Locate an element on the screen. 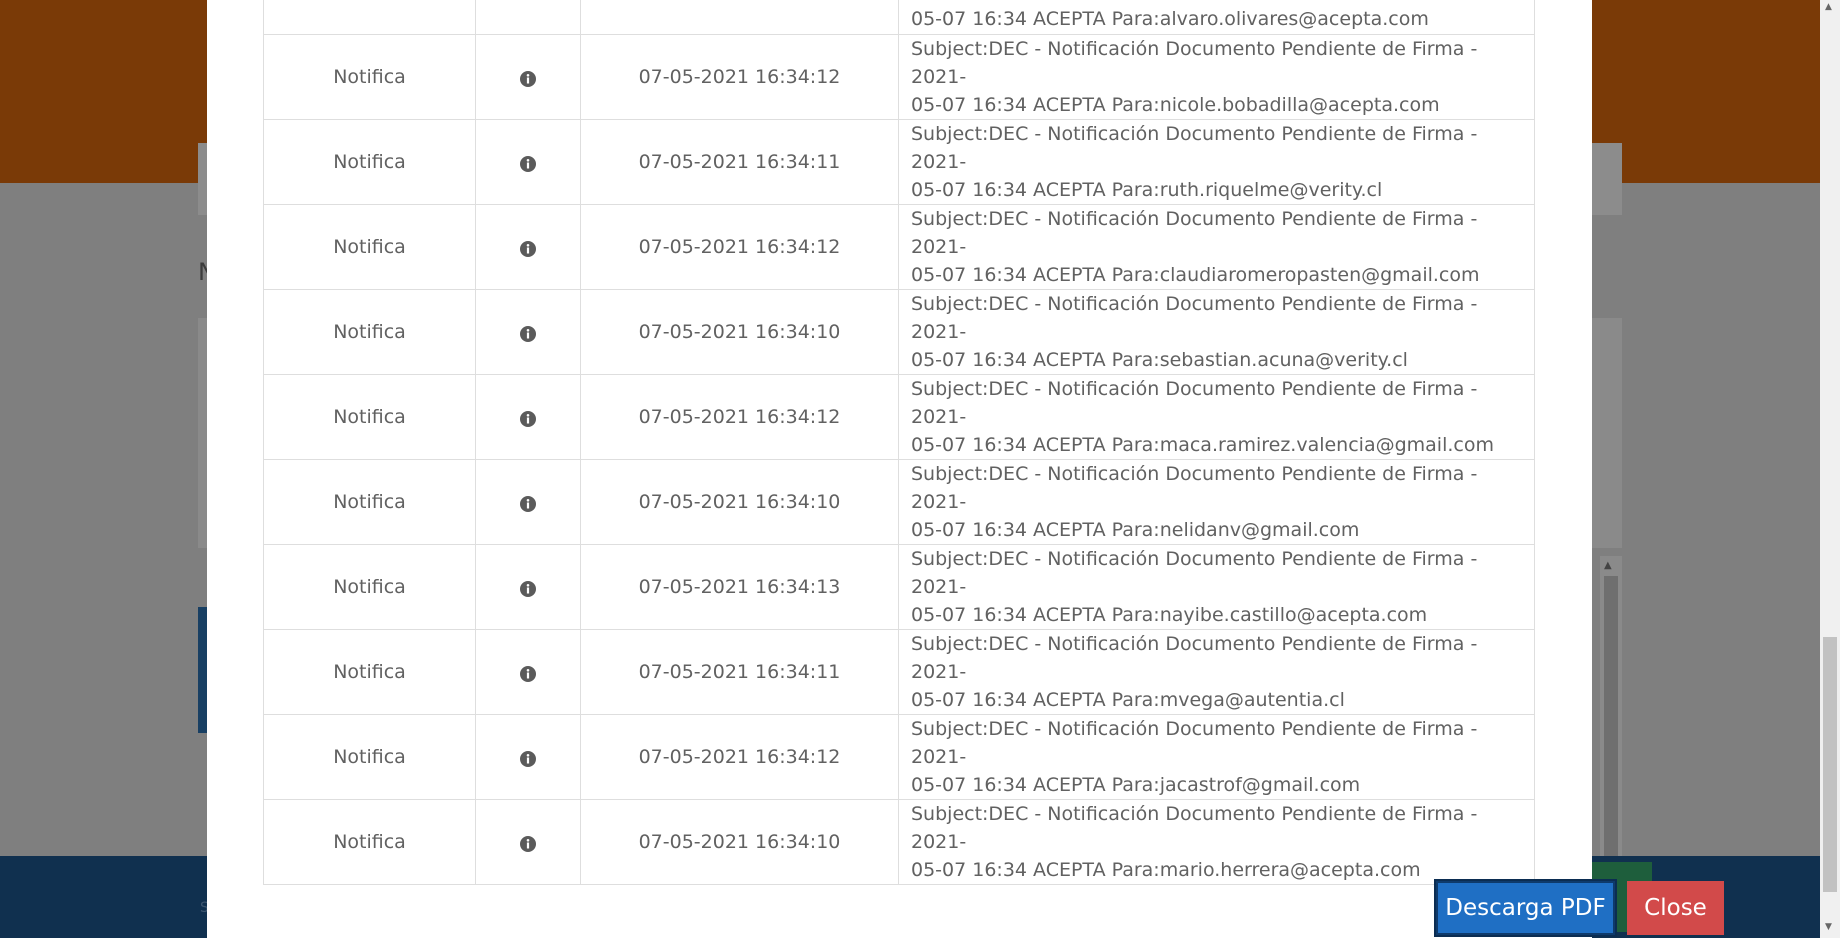  scroll-up-icon: ▲ is located at coordinates (1608, 565).